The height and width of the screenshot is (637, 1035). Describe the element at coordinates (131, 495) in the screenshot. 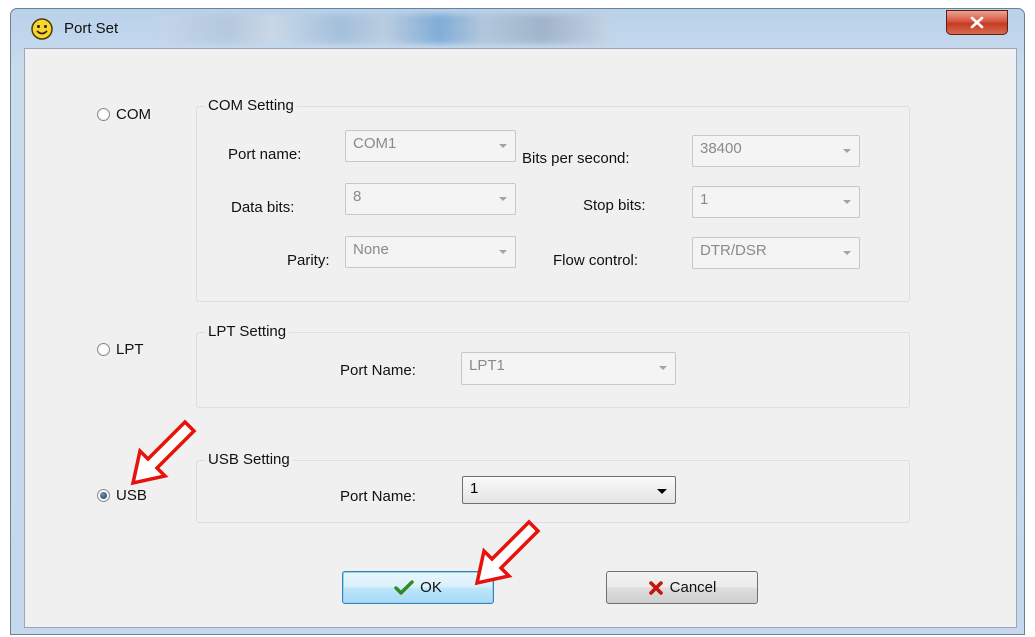

I see `usb-radio-label: USB` at that location.